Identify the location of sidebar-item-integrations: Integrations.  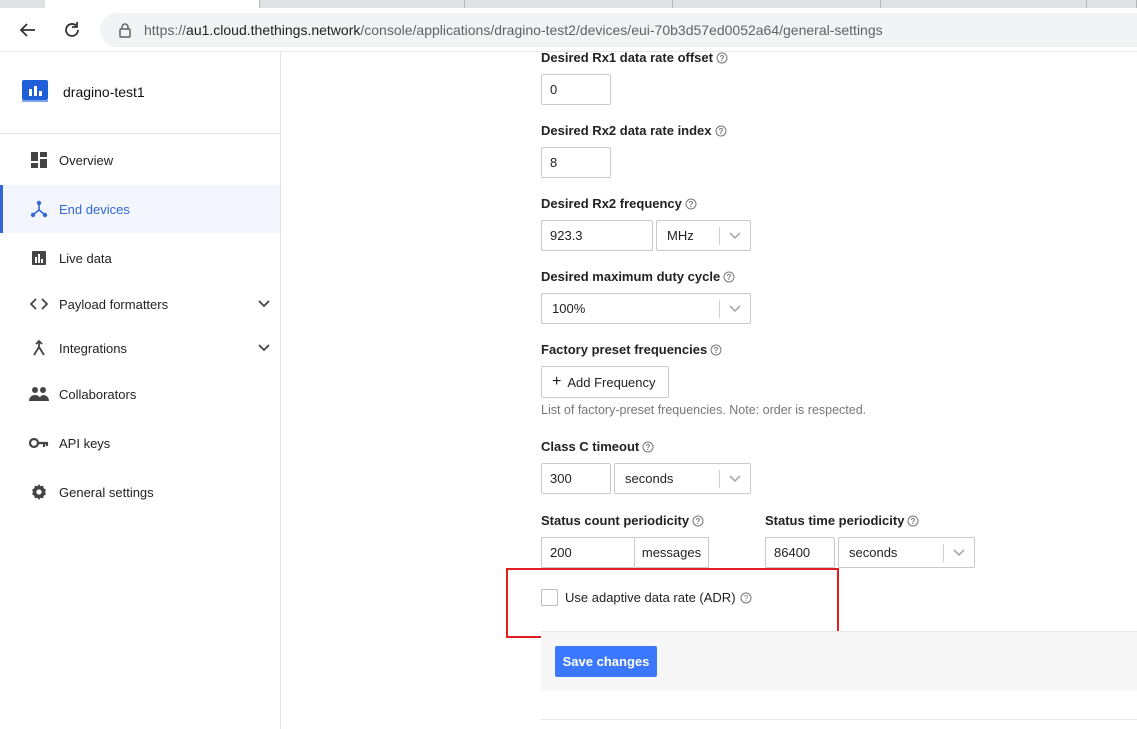
(140, 348).